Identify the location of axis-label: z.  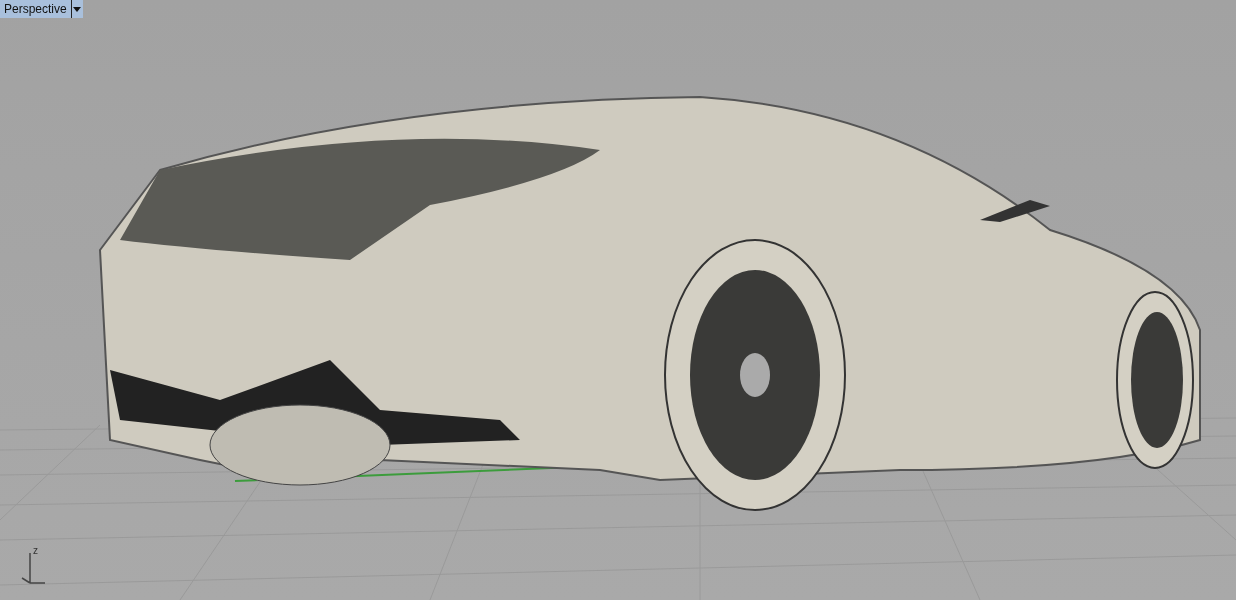
(35, 551).